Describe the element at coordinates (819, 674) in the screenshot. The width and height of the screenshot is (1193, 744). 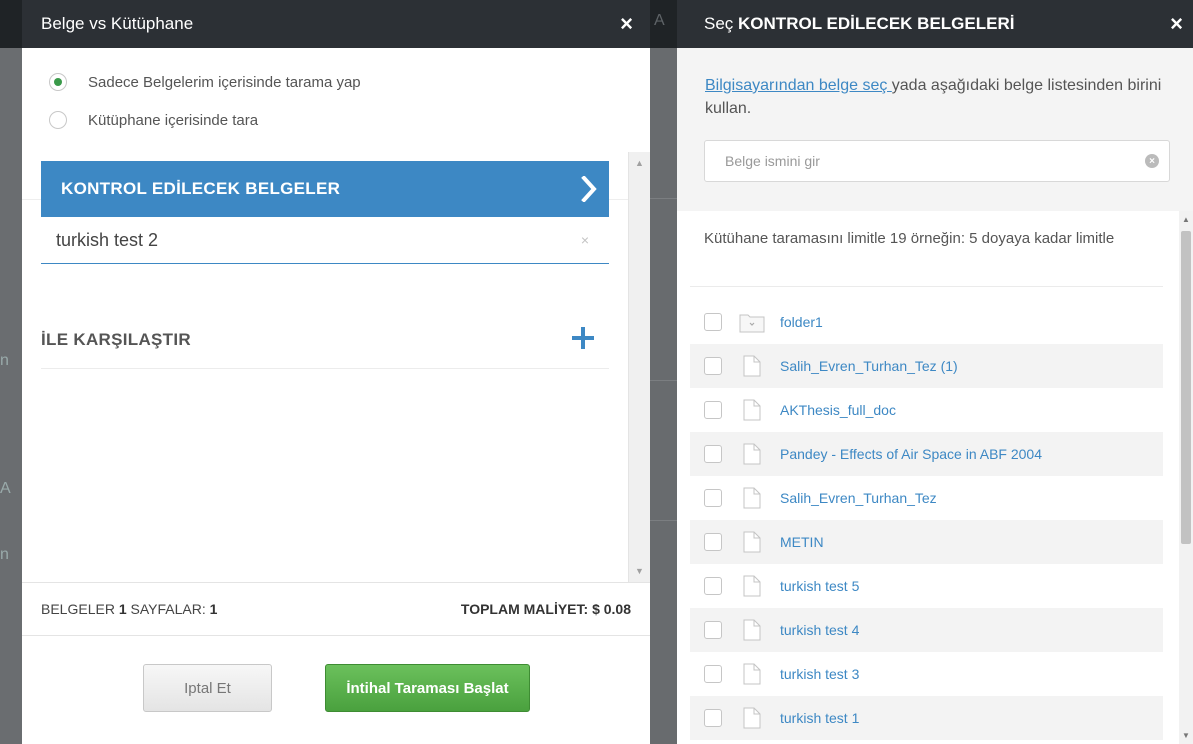
I see `file-name-link: turkish test 3` at that location.